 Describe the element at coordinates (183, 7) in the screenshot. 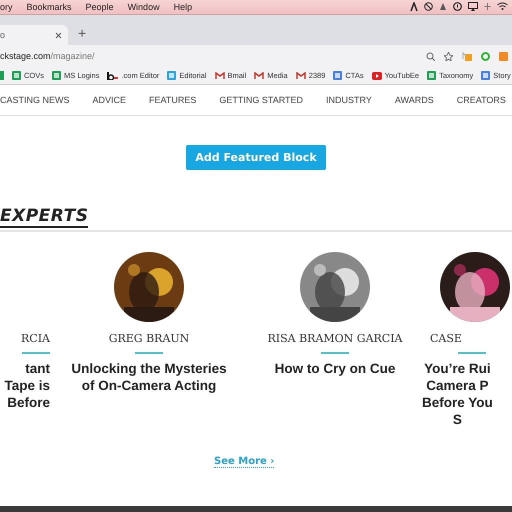

I see `menu-item: Help` at that location.